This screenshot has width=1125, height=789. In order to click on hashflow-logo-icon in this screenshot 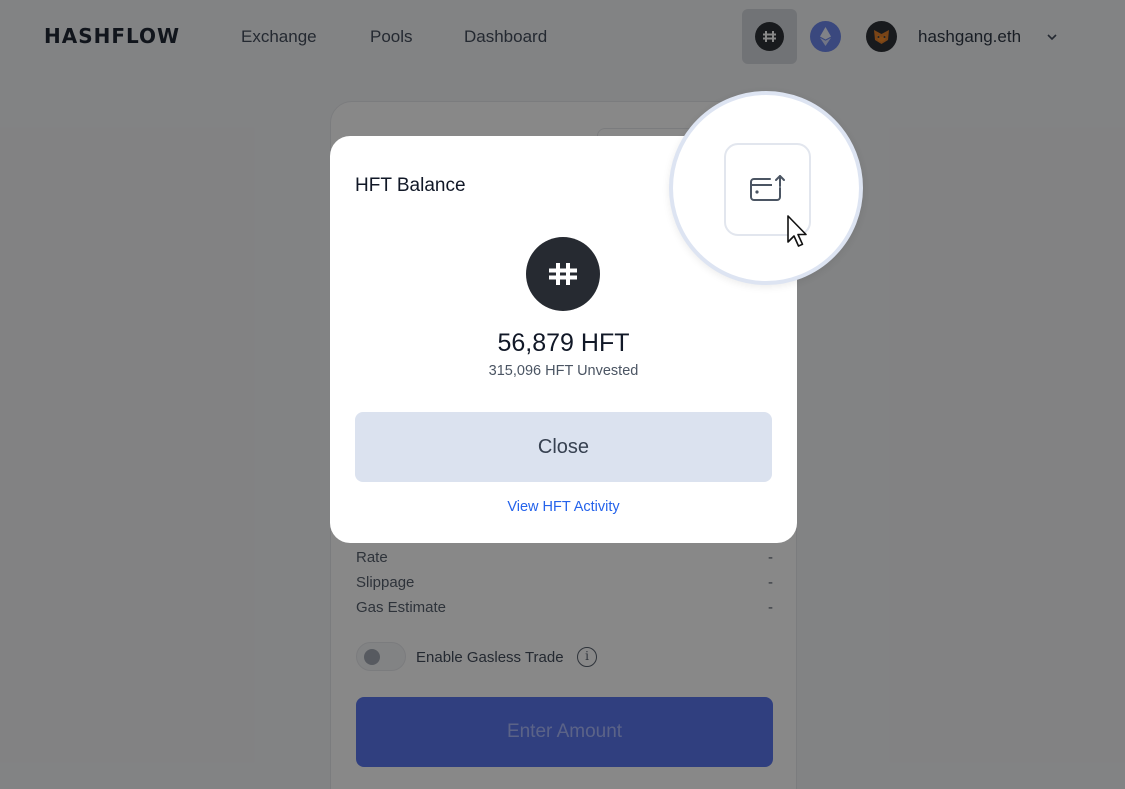, I will do `click(563, 274)`.